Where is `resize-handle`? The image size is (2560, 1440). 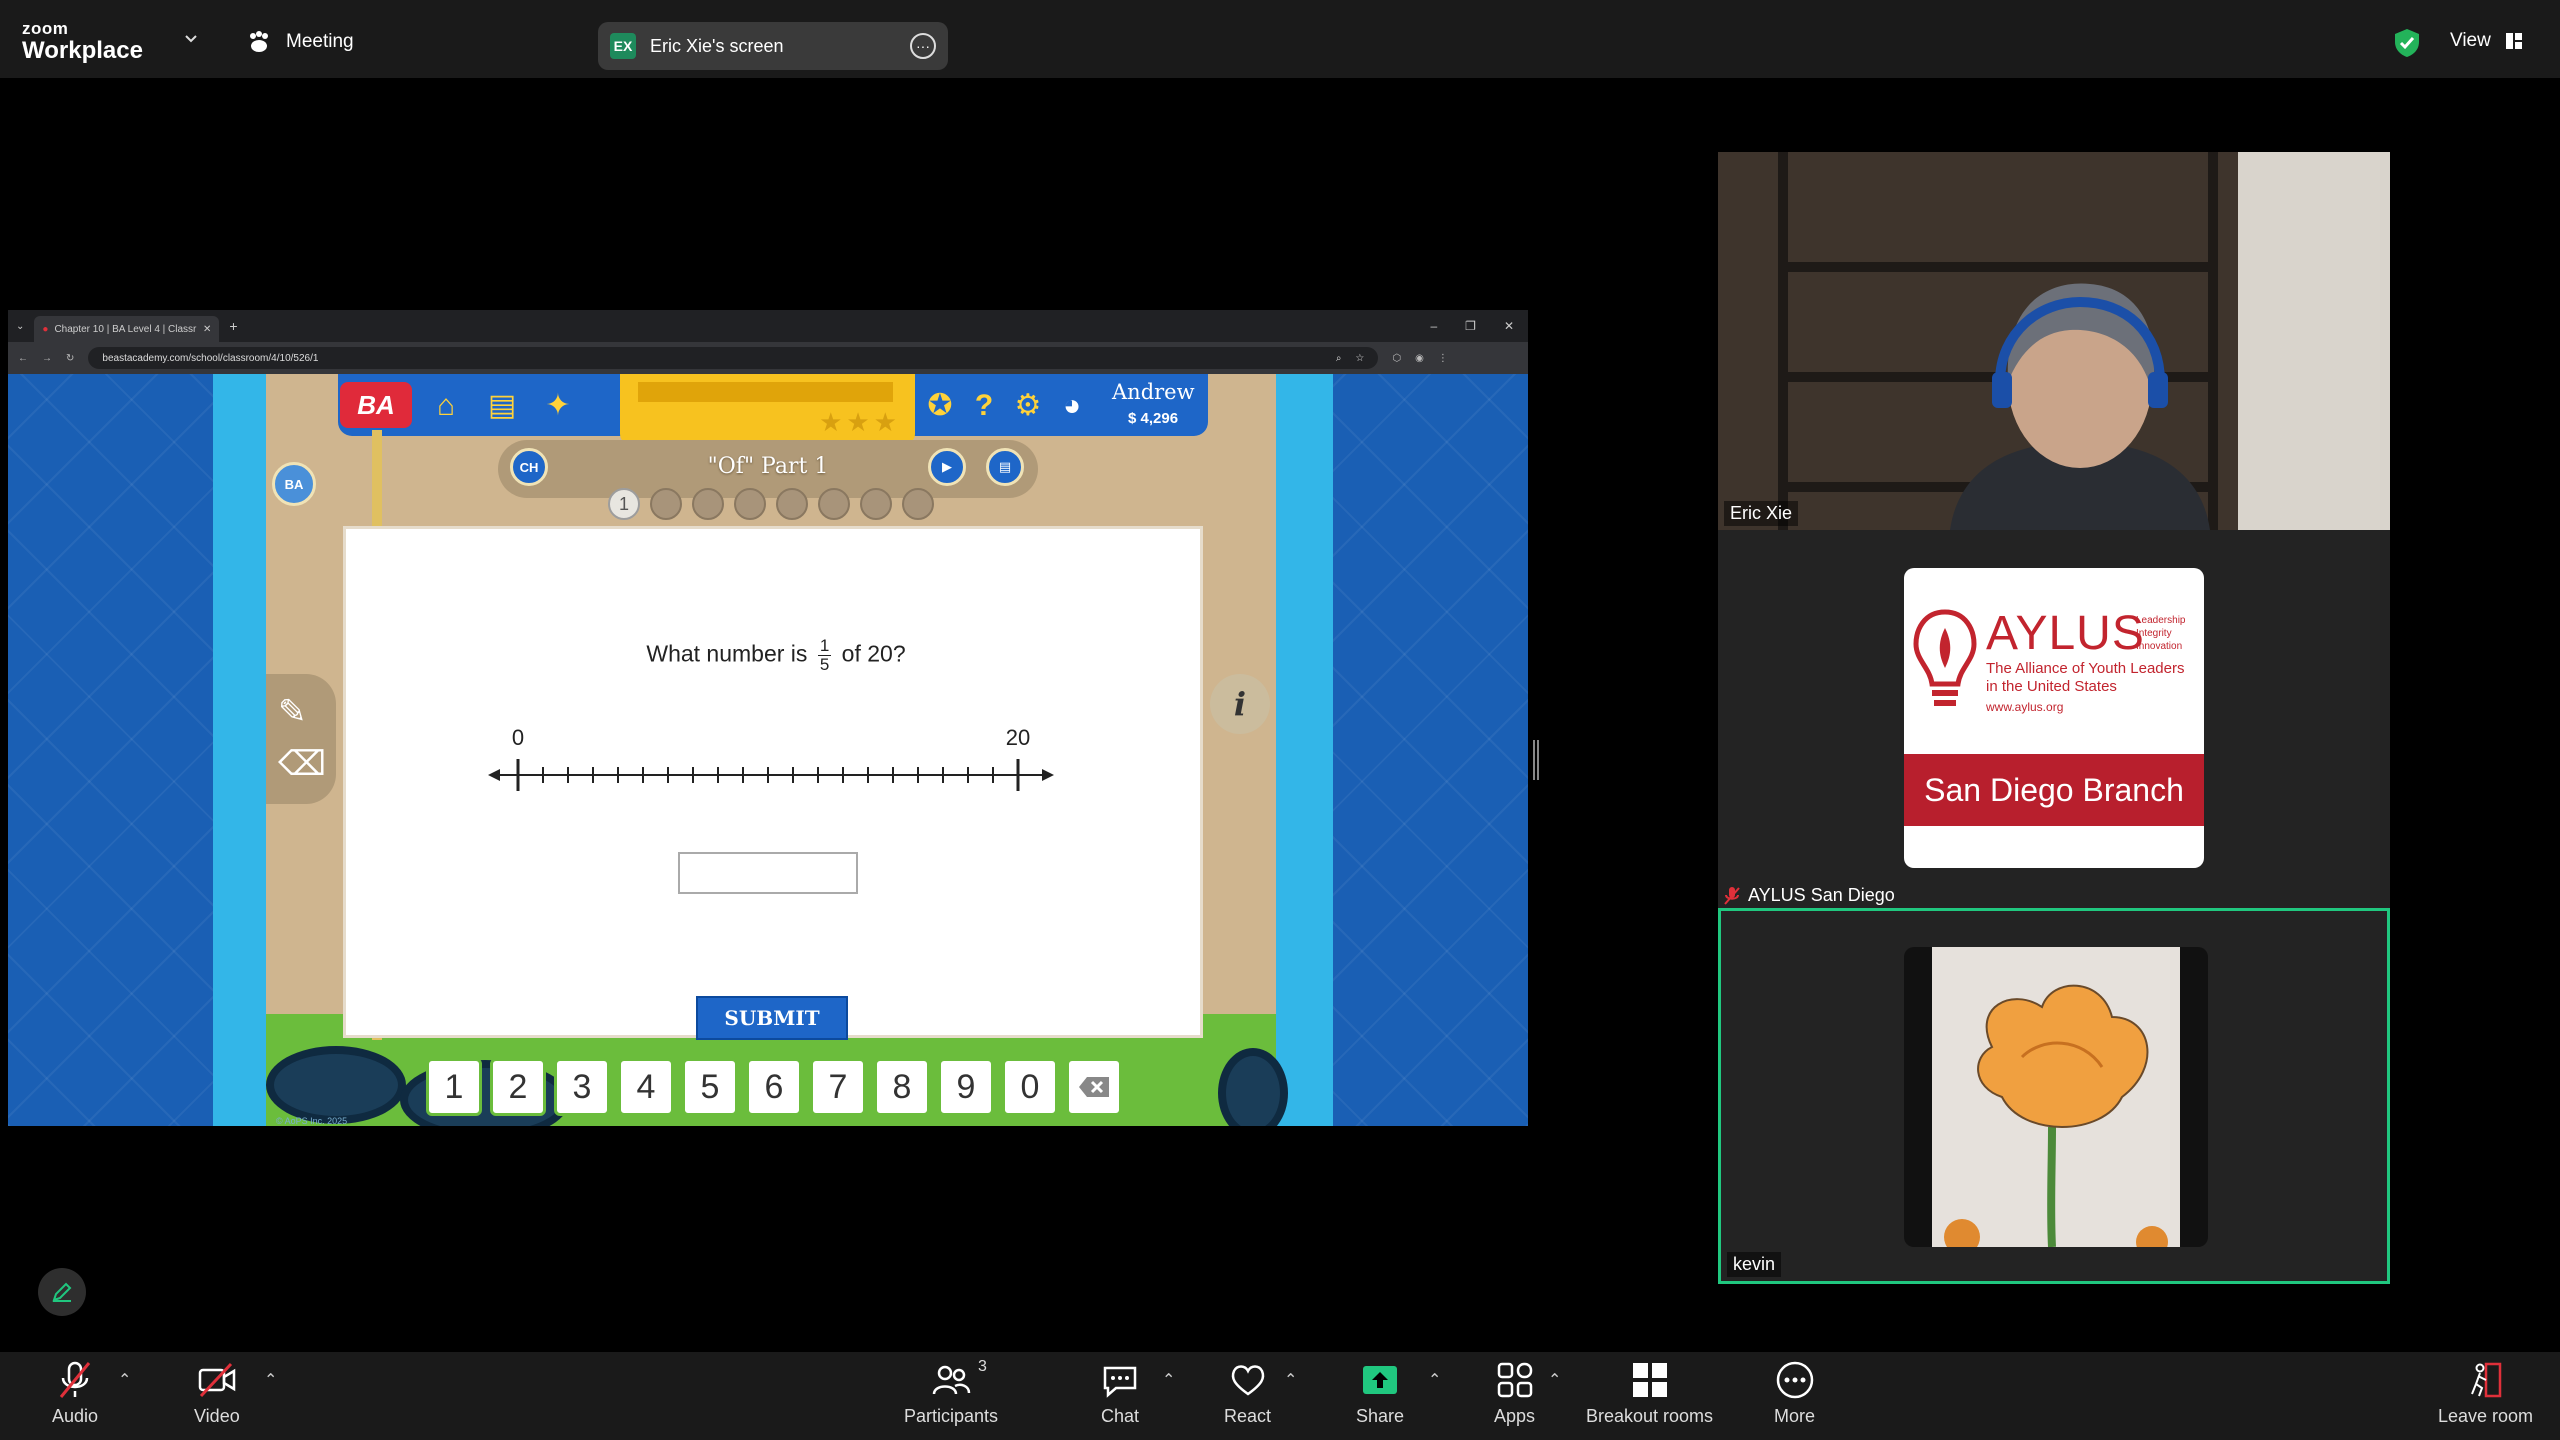 resize-handle is located at coordinates (1536, 760).